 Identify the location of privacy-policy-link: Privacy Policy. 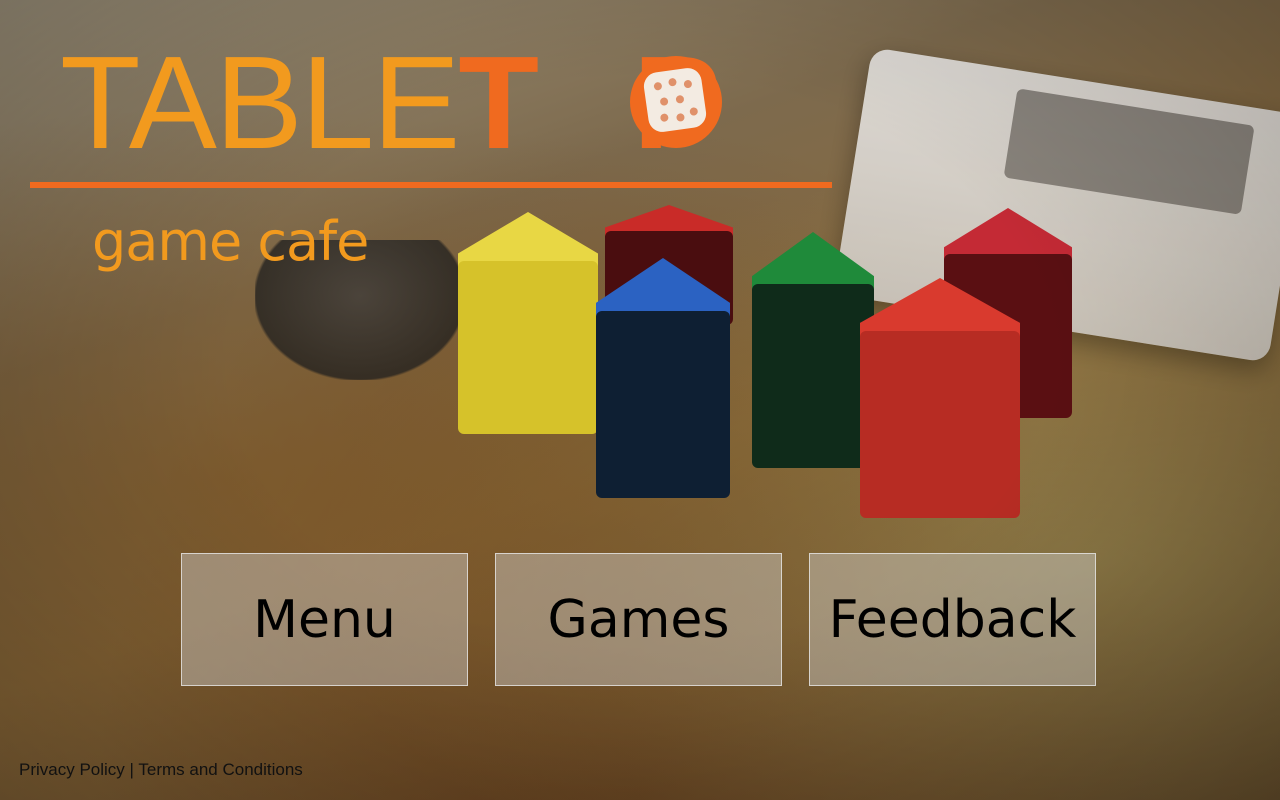
(72, 769).